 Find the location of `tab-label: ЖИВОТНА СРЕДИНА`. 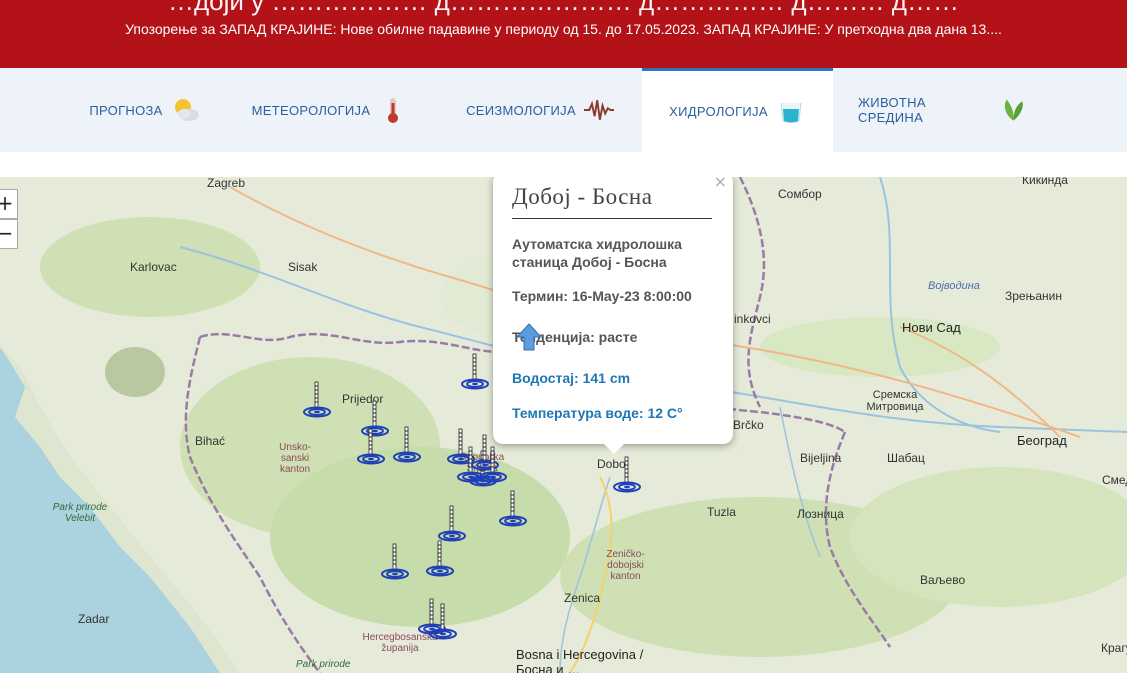

tab-label: ЖИВОТНА СРЕДИНА is located at coordinates (892, 110).